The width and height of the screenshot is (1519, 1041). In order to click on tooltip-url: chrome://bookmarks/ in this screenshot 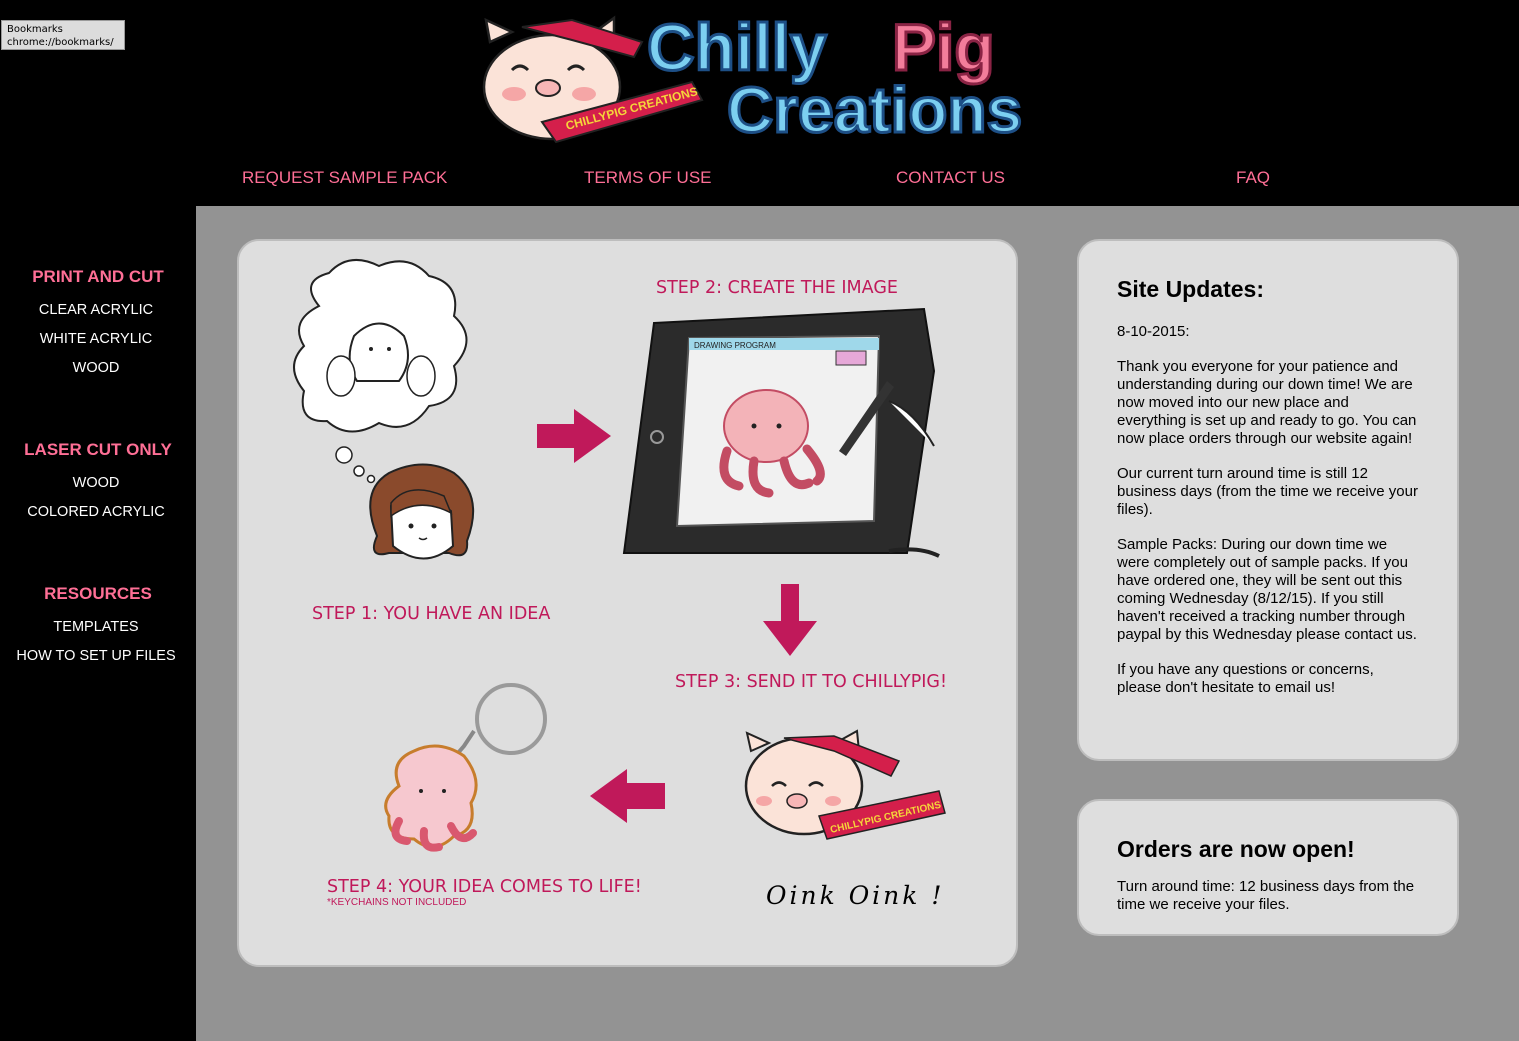, I will do `click(60, 42)`.